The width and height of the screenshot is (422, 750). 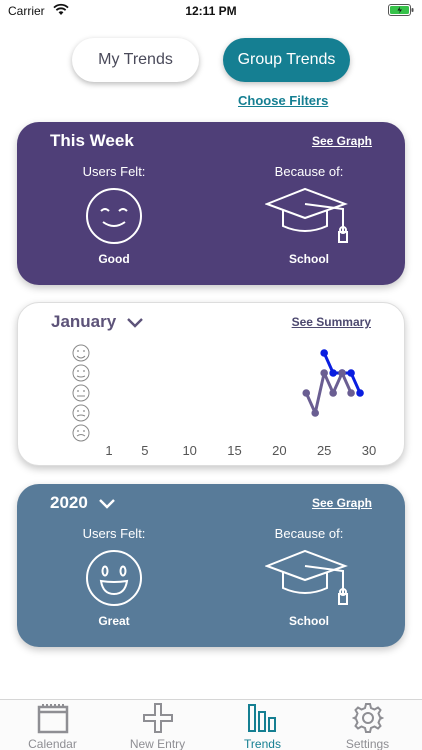 I want to click on year-selector: 2020, so click(x=82, y=503).